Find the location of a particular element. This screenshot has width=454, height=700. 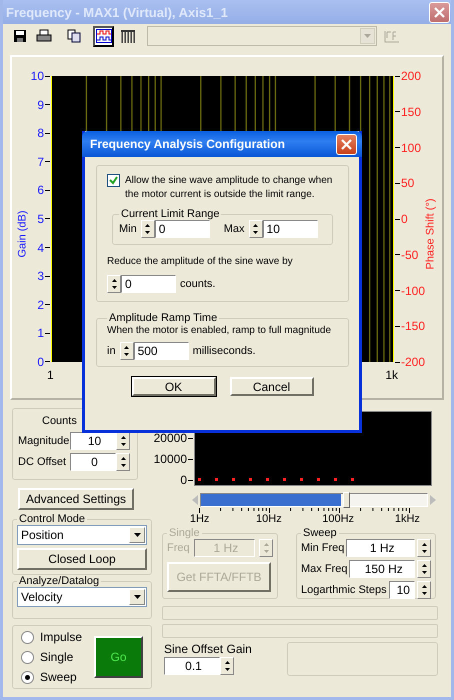

copy-icon is located at coordinates (73, 36).